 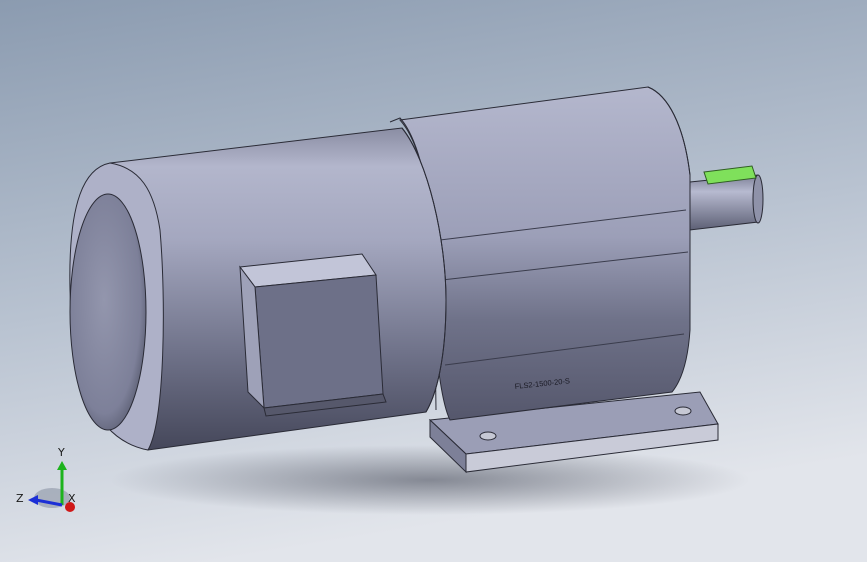 I want to click on floor-shadow, so click(x=430, y=480).